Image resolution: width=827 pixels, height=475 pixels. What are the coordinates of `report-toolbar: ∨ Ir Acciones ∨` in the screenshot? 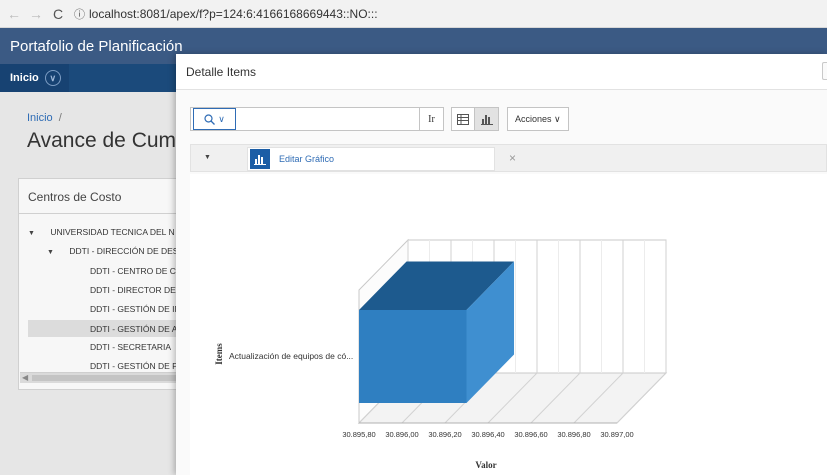 It's located at (379, 119).